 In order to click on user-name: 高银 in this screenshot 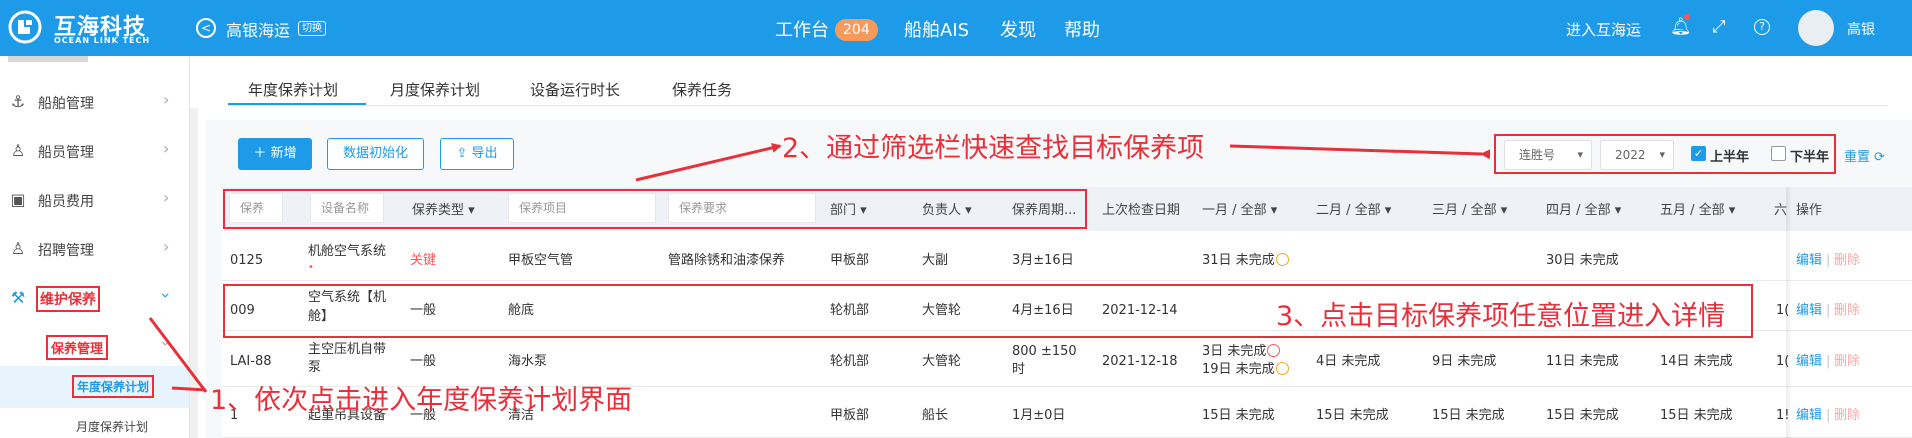, I will do `click(1861, 29)`.